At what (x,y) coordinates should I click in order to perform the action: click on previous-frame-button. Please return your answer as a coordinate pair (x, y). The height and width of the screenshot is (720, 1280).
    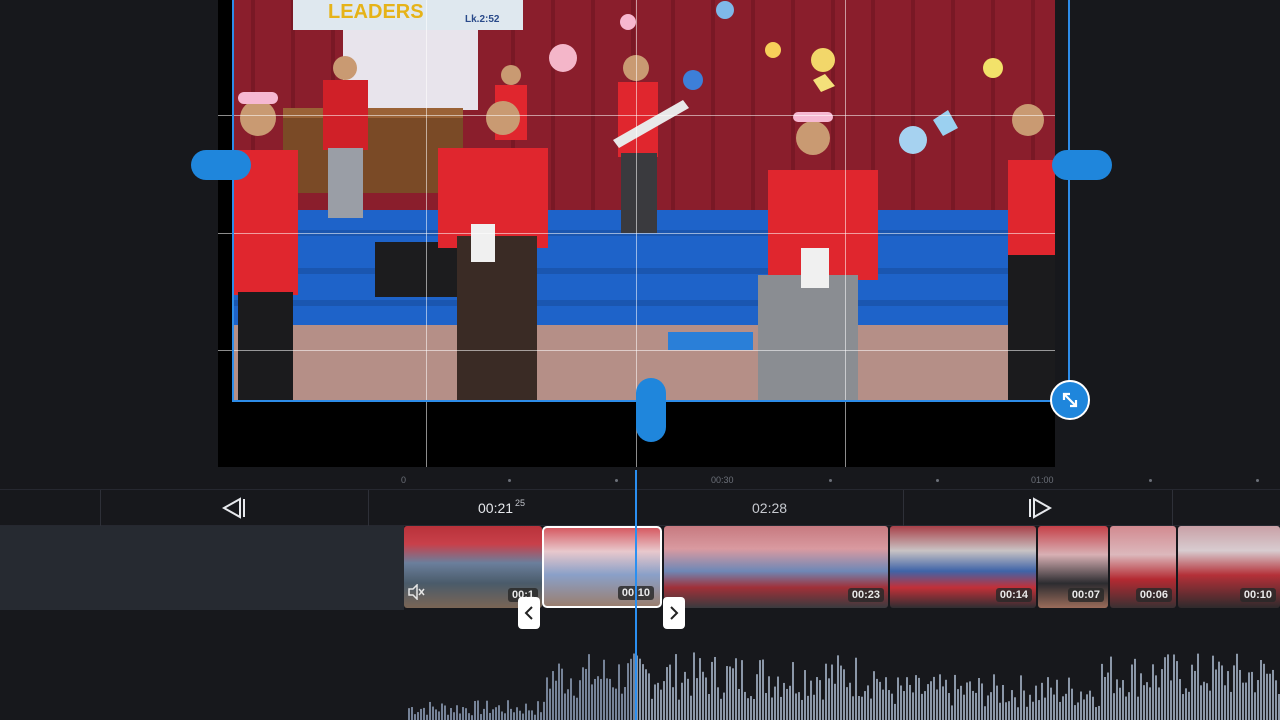
    Looking at the image, I should click on (234, 508).